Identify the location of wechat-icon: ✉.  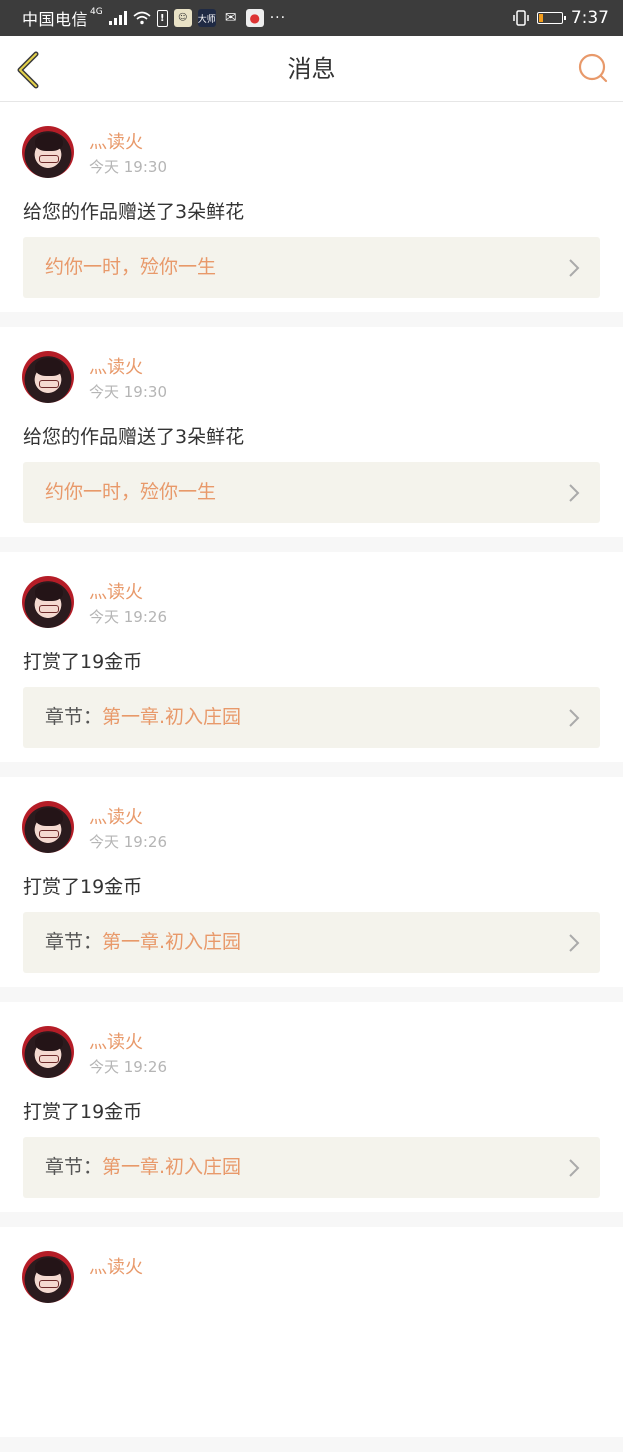
(230, 18).